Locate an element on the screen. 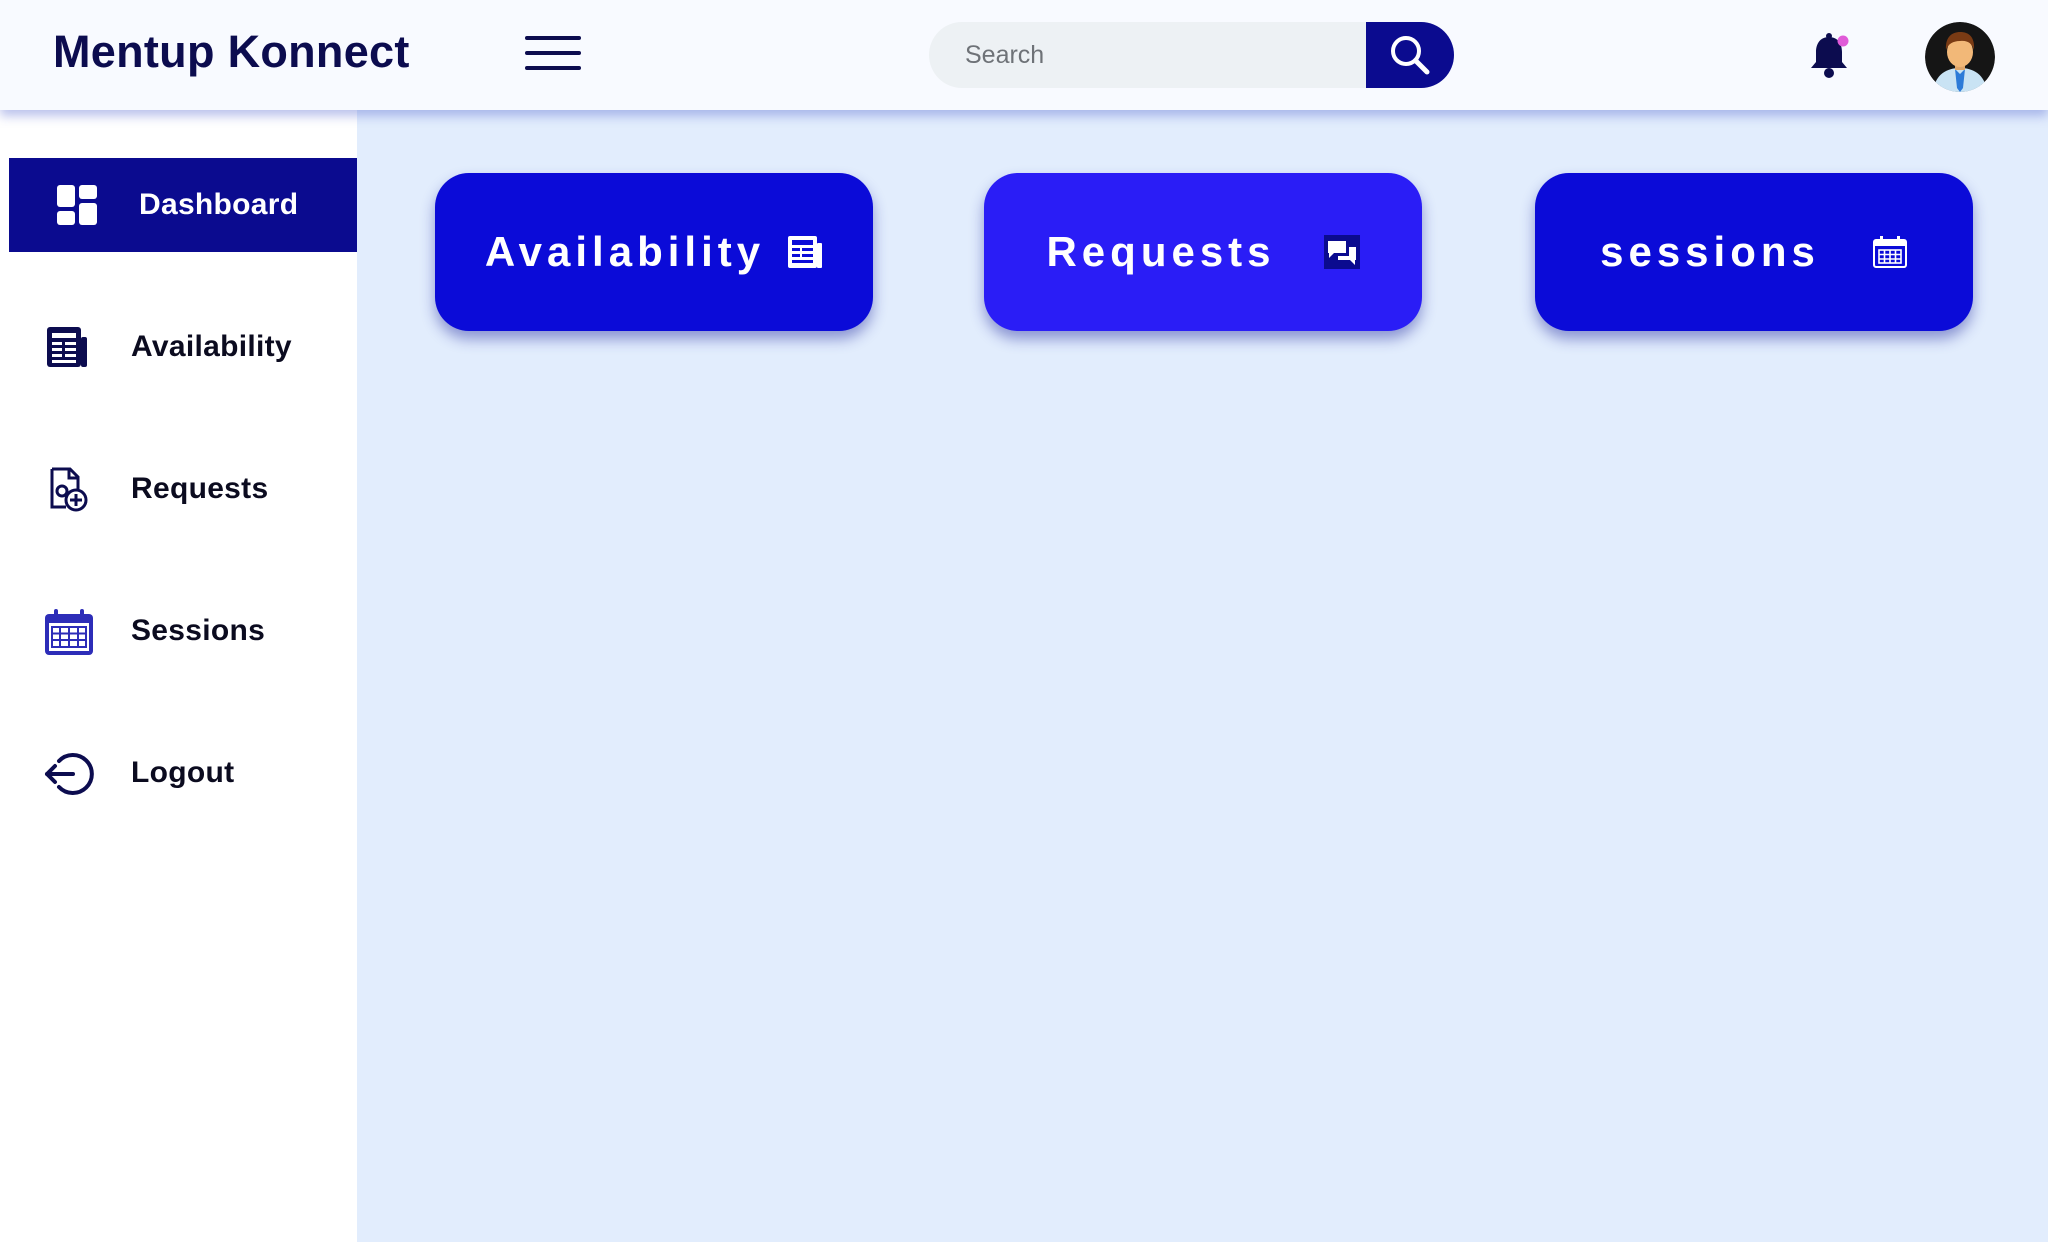 Image resolution: width=2048 pixels, height=1242 pixels. top-header: Mentup Konnect is located at coordinates (1024, 55).